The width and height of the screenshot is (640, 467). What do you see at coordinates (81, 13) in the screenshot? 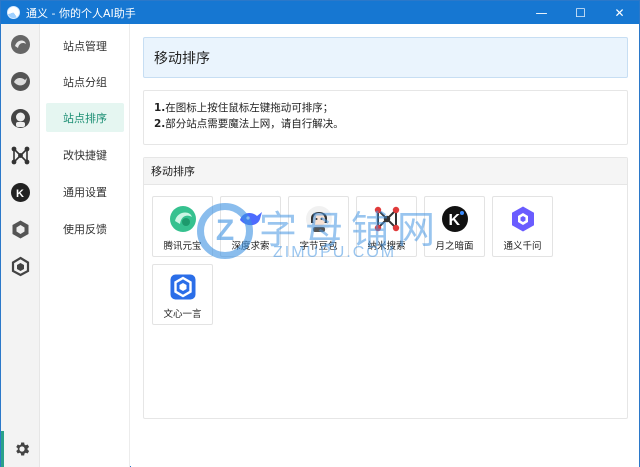
I see `window-title: 通义 - 你的个人AI助手` at bounding box center [81, 13].